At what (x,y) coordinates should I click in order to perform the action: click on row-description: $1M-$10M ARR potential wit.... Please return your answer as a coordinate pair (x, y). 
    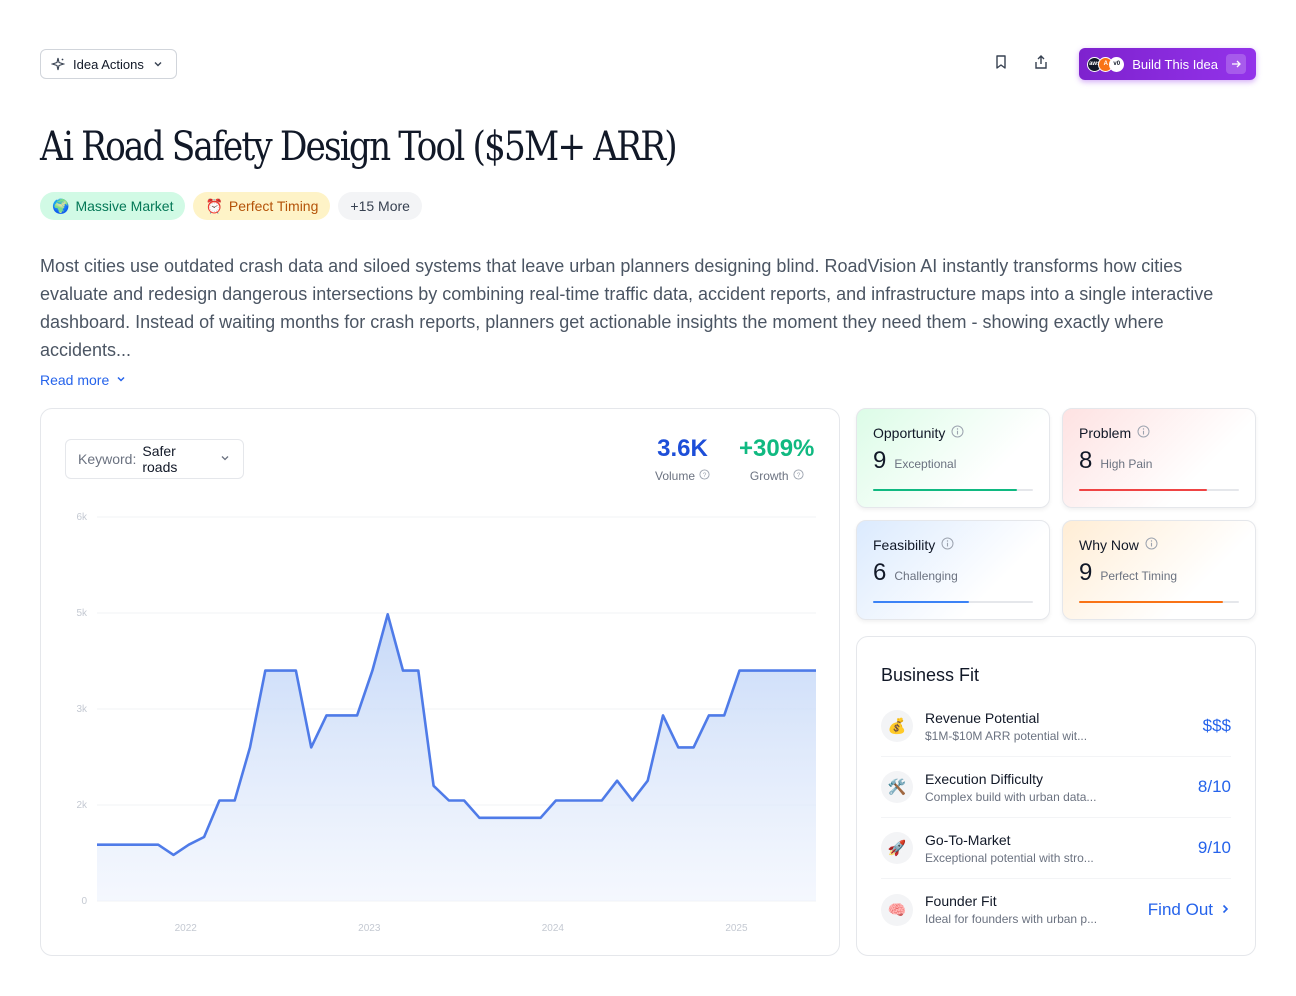
    Looking at the image, I should click on (1006, 735).